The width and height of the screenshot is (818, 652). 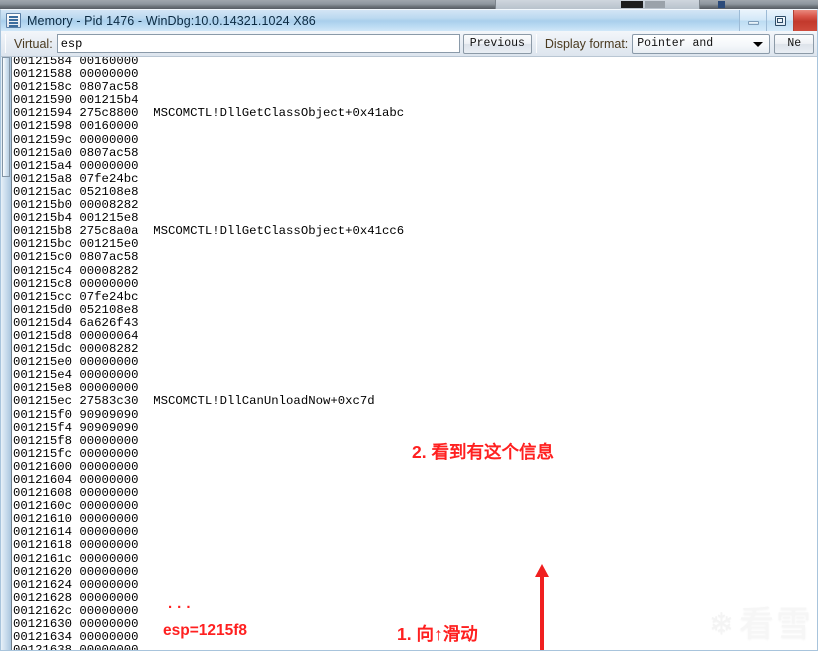 What do you see at coordinates (794, 43) in the screenshot?
I see `next-button: Ne` at bounding box center [794, 43].